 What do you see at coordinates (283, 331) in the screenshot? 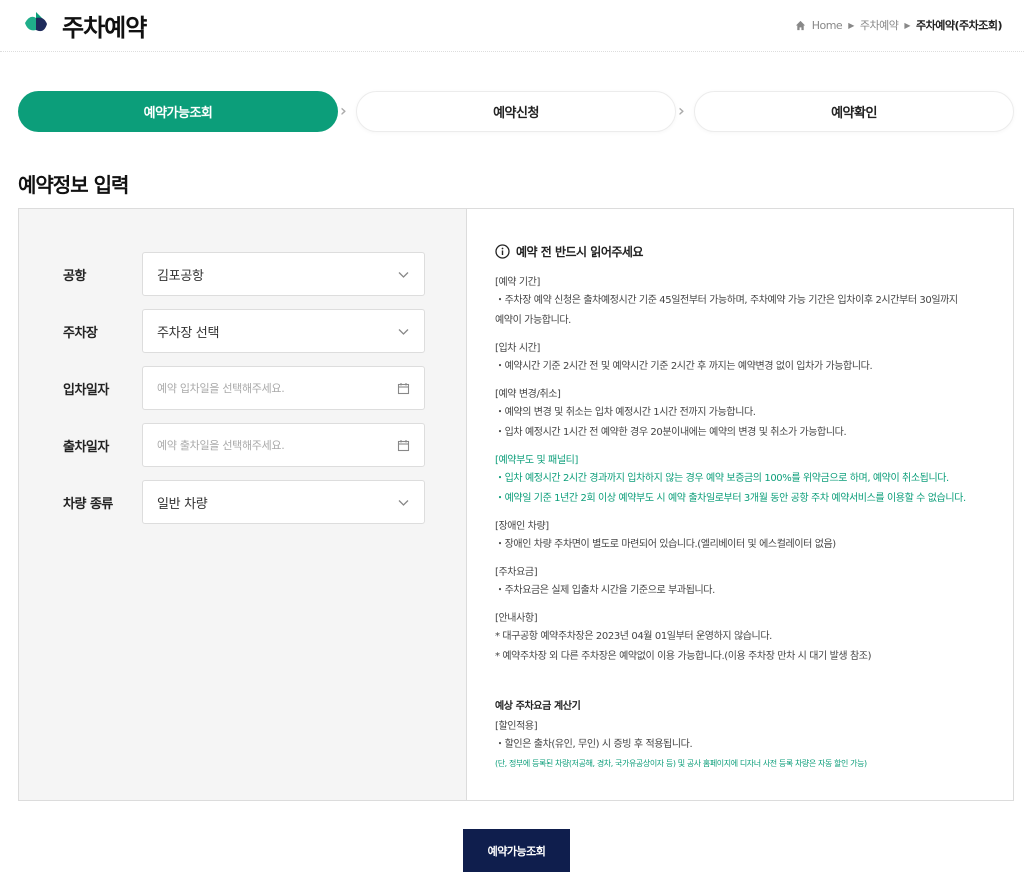
I see `parking-select: 주차장 선택` at bounding box center [283, 331].